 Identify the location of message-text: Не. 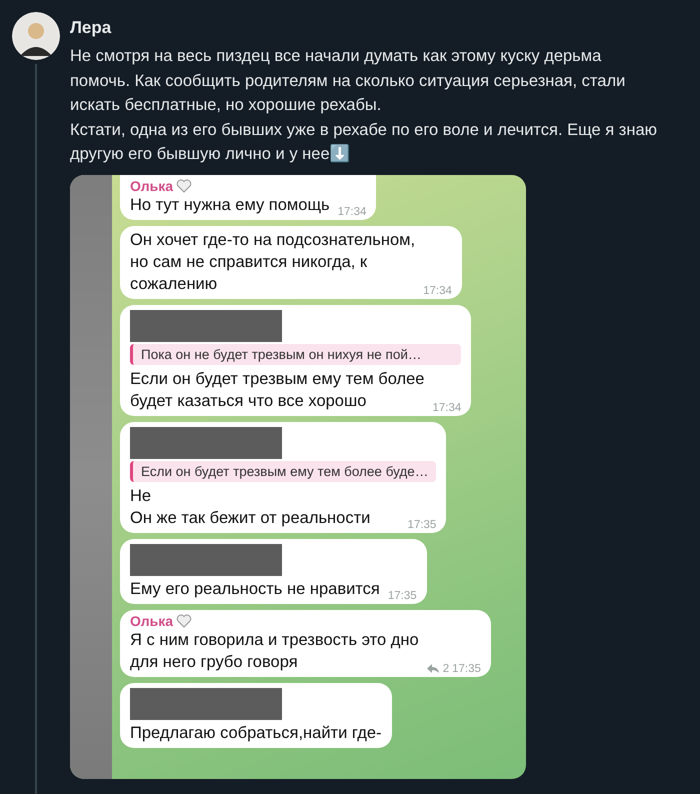
(141, 496).